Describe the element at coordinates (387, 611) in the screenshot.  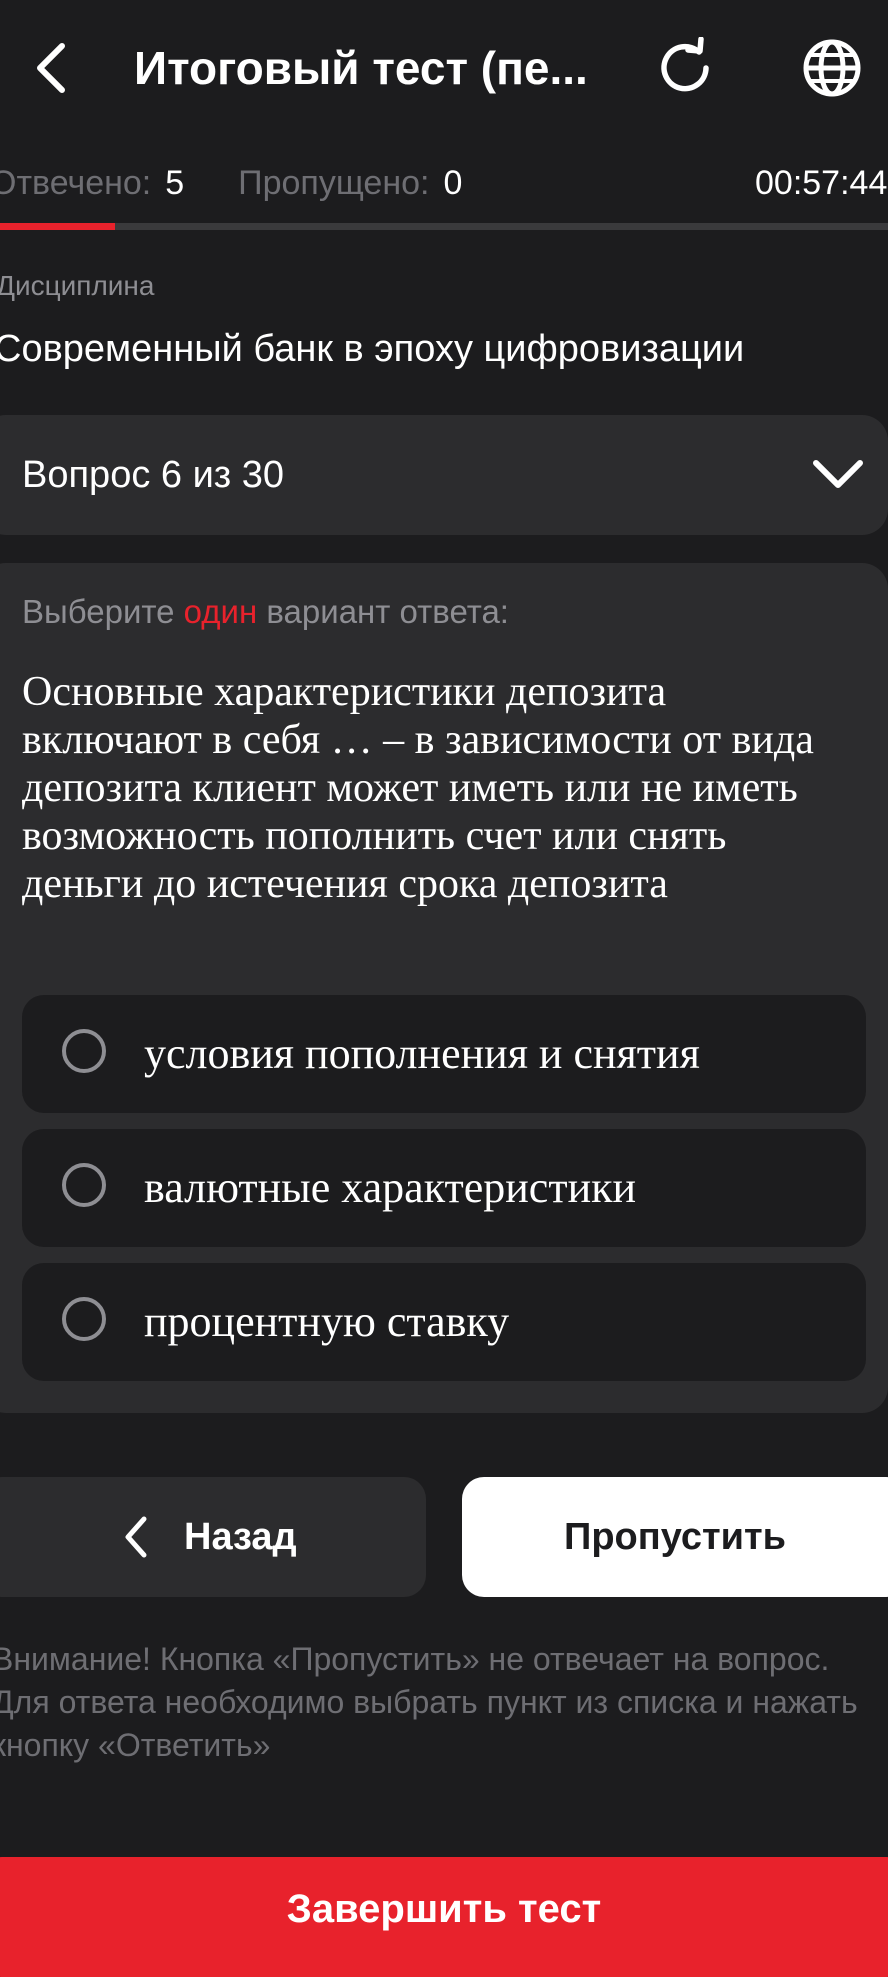
I see `instruction-suffix: вариант ответа:` at that location.